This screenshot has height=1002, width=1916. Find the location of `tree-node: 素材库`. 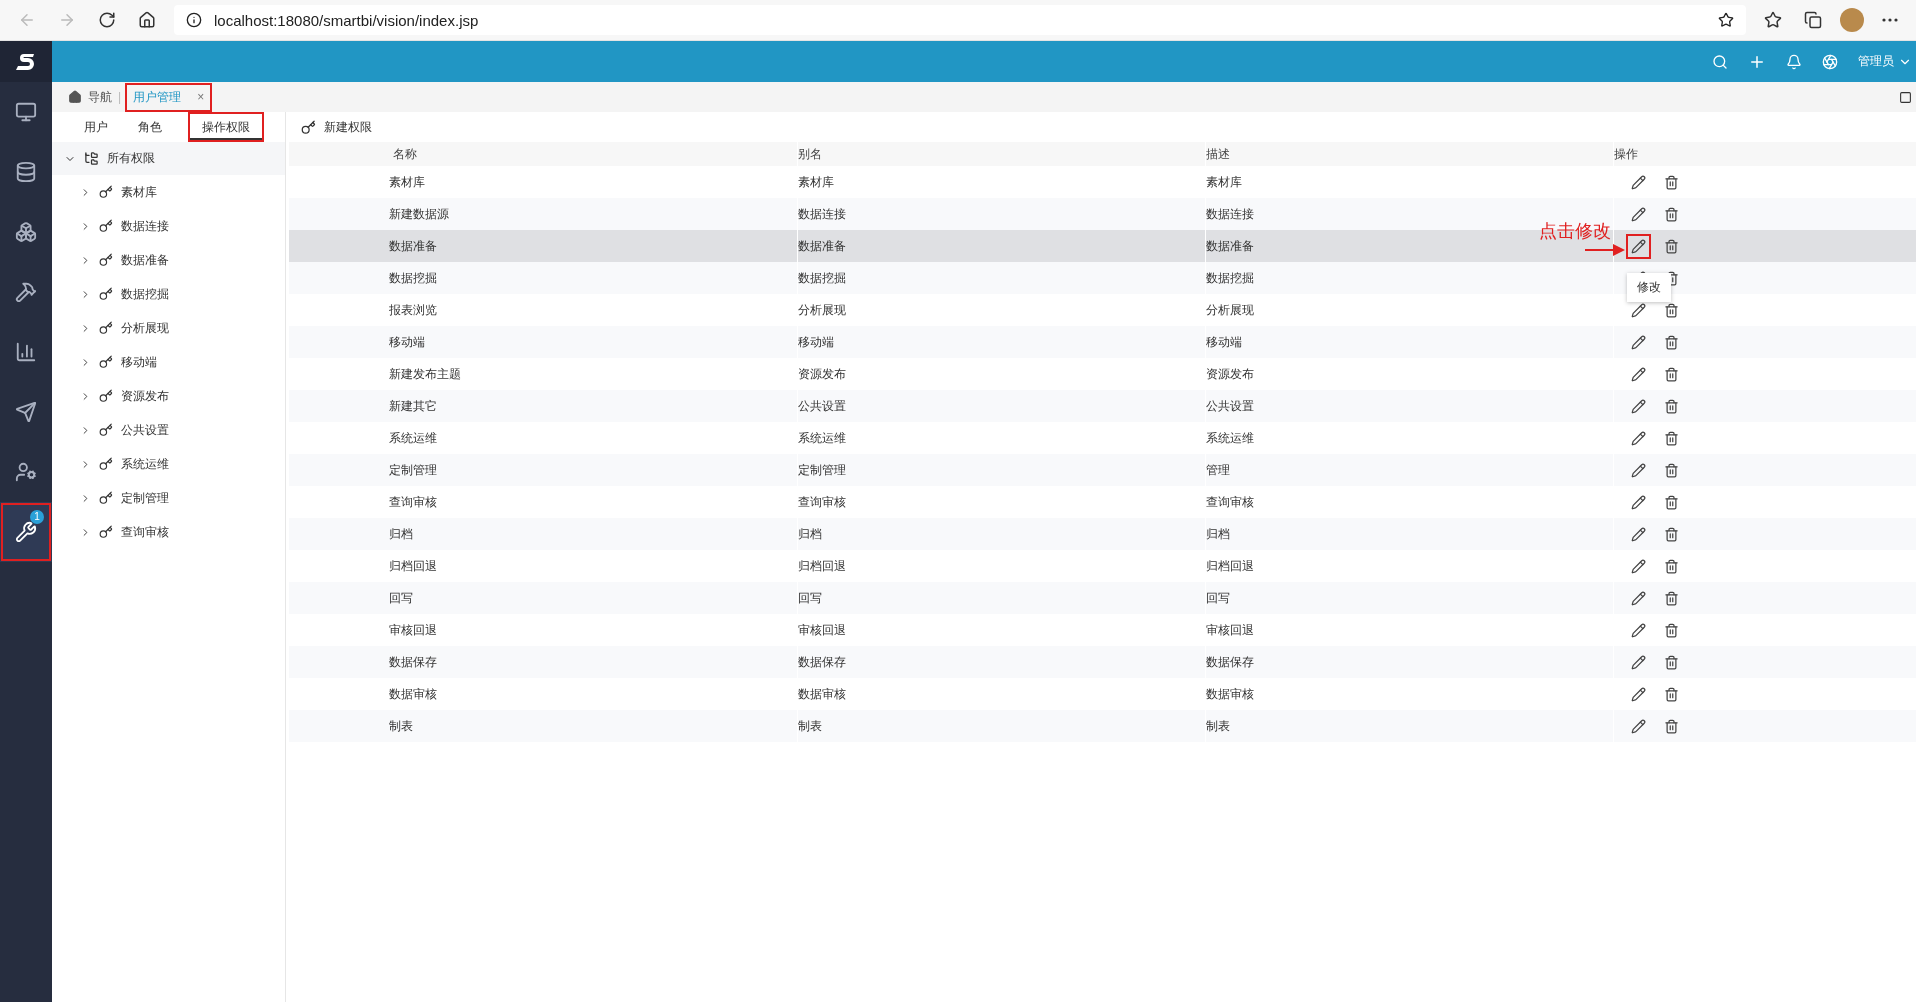

tree-node: 素材库 is located at coordinates (168, 192).